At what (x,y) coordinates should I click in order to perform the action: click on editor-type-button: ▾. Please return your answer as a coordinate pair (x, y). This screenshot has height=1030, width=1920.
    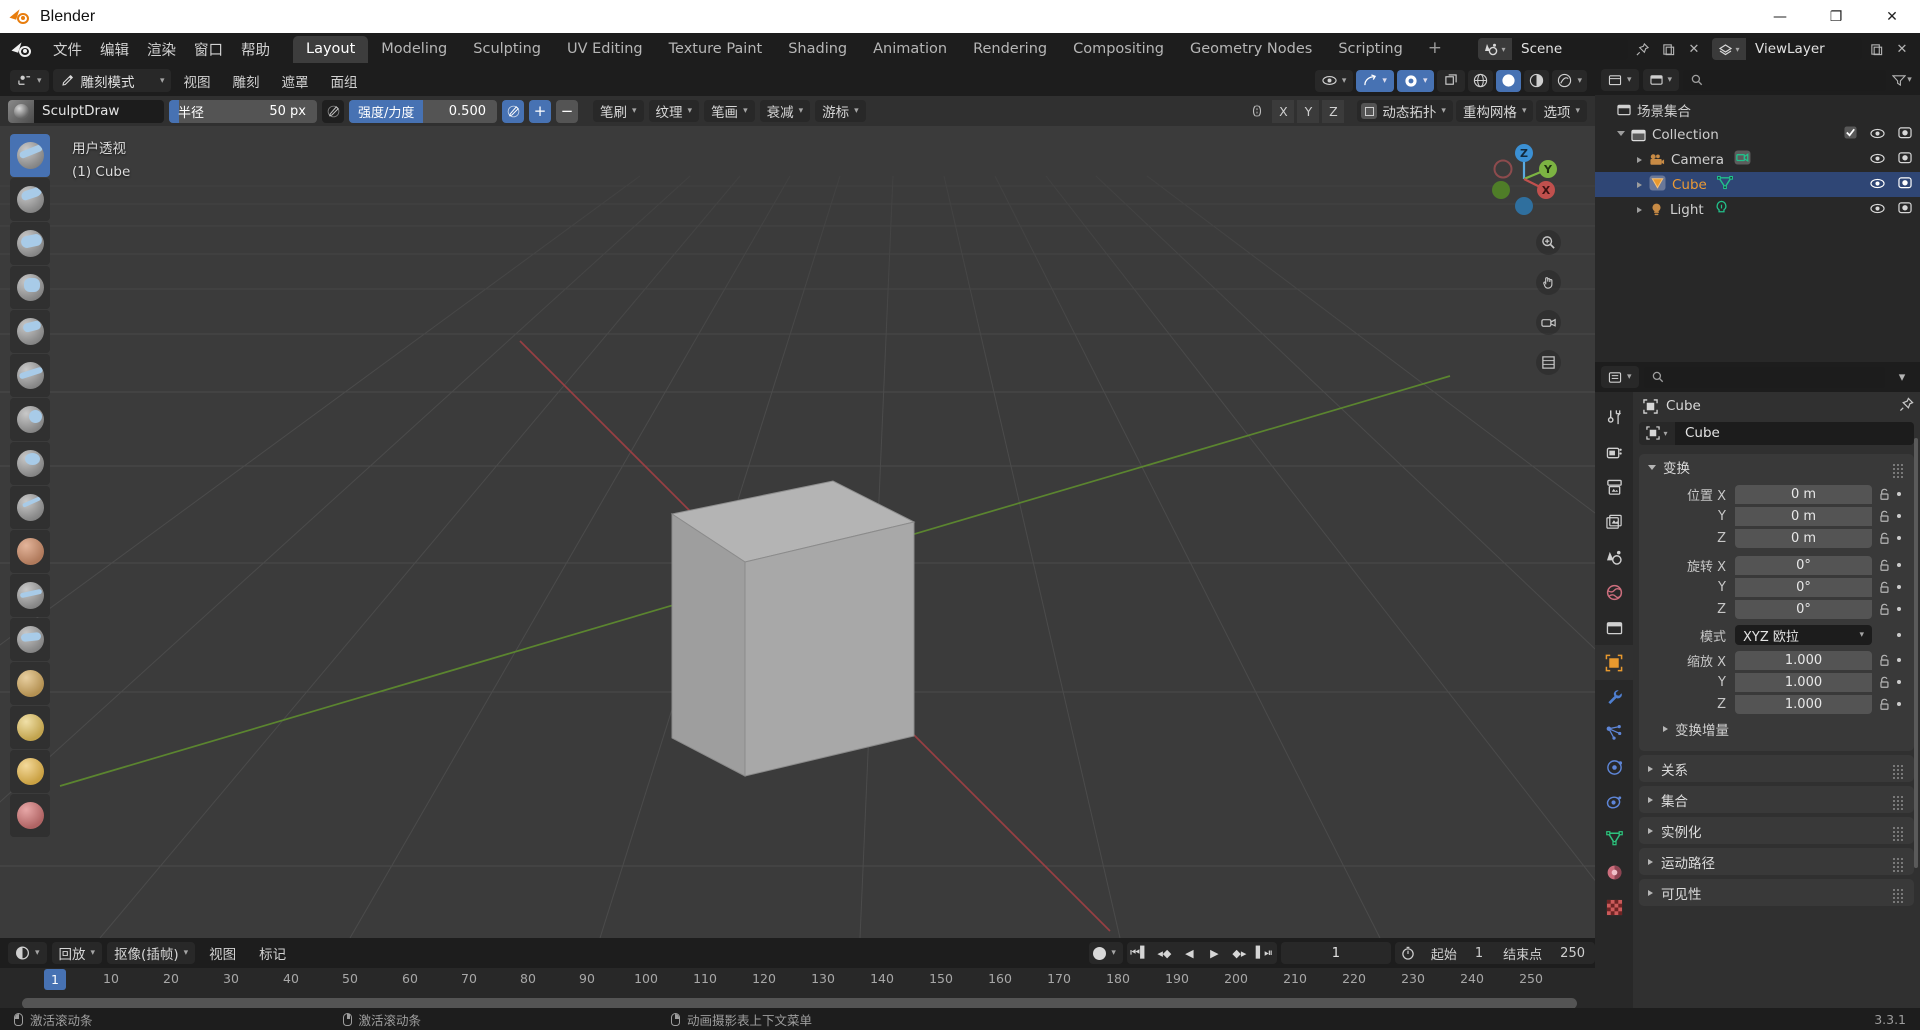
    Looking at the image, I should click on (29, 80).